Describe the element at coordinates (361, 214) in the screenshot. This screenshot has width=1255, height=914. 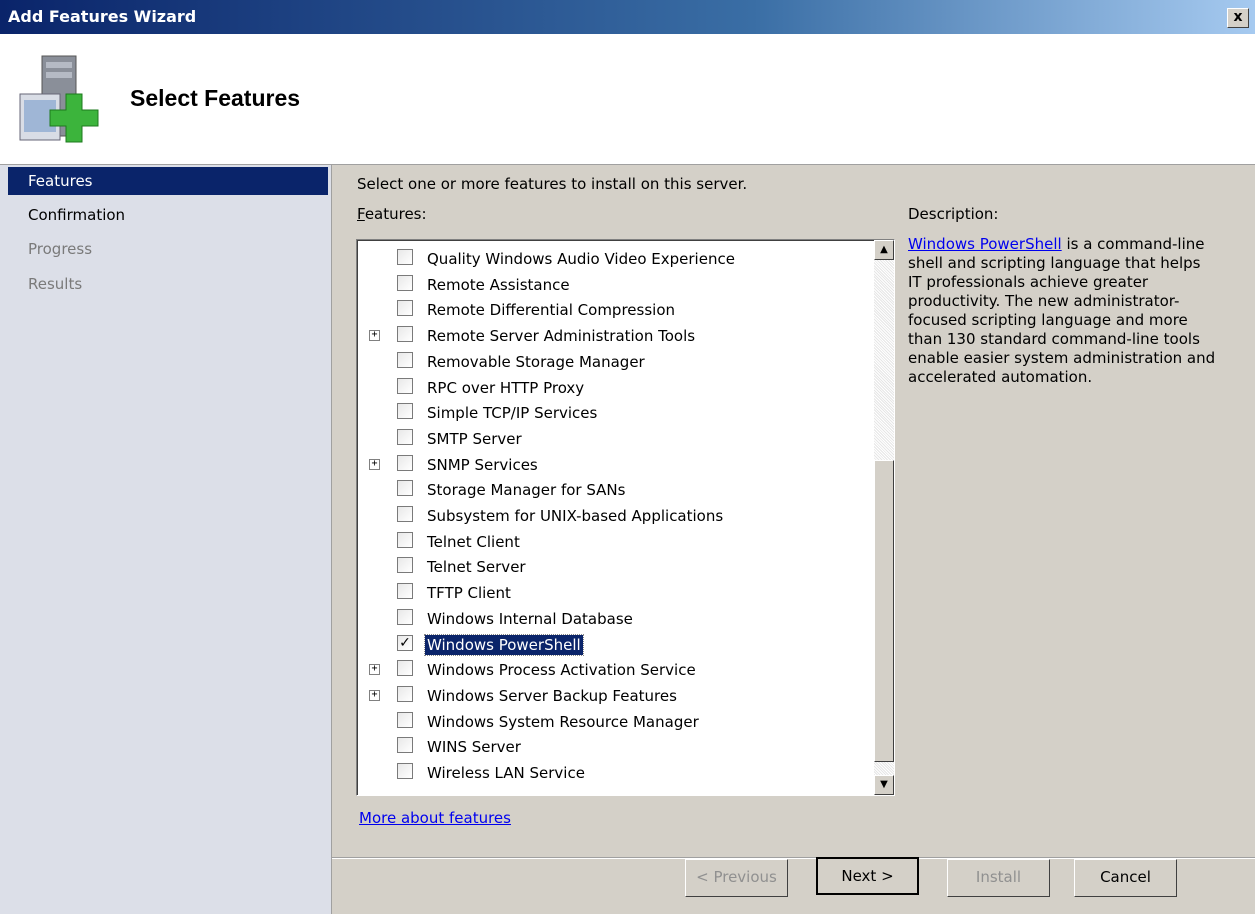
I see `features-label-accelerator: F` at that location.